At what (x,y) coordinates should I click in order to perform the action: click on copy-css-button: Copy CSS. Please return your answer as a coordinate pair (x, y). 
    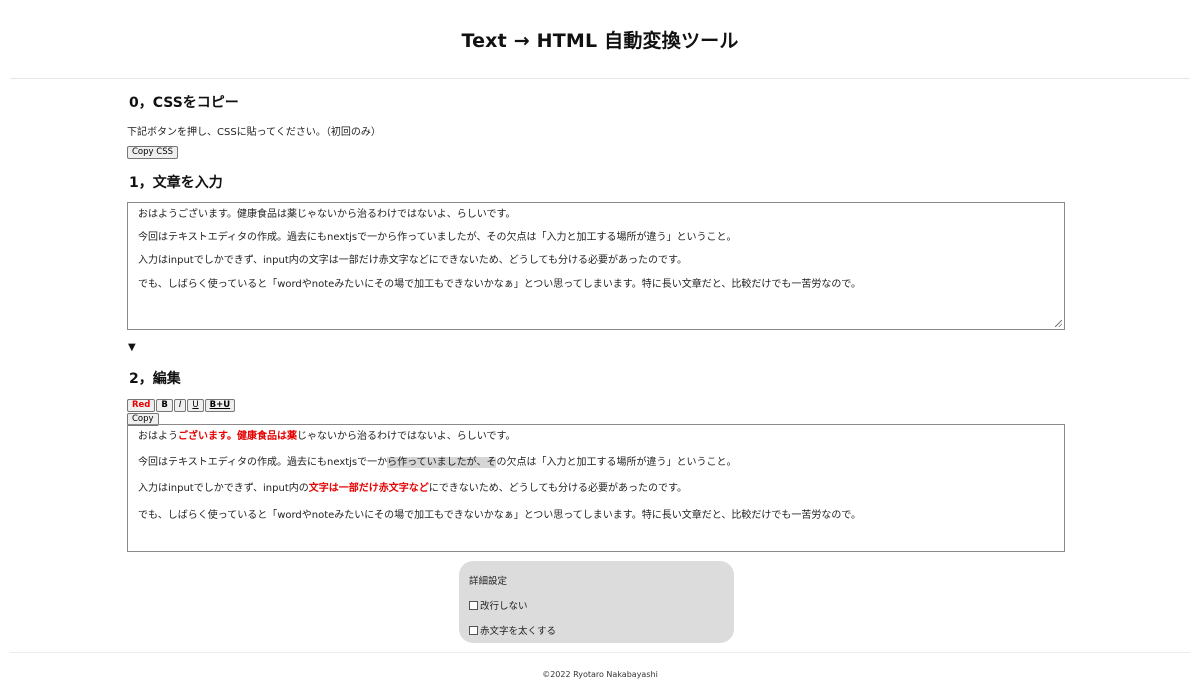
    Looking at the image, I should click on (152, 152).